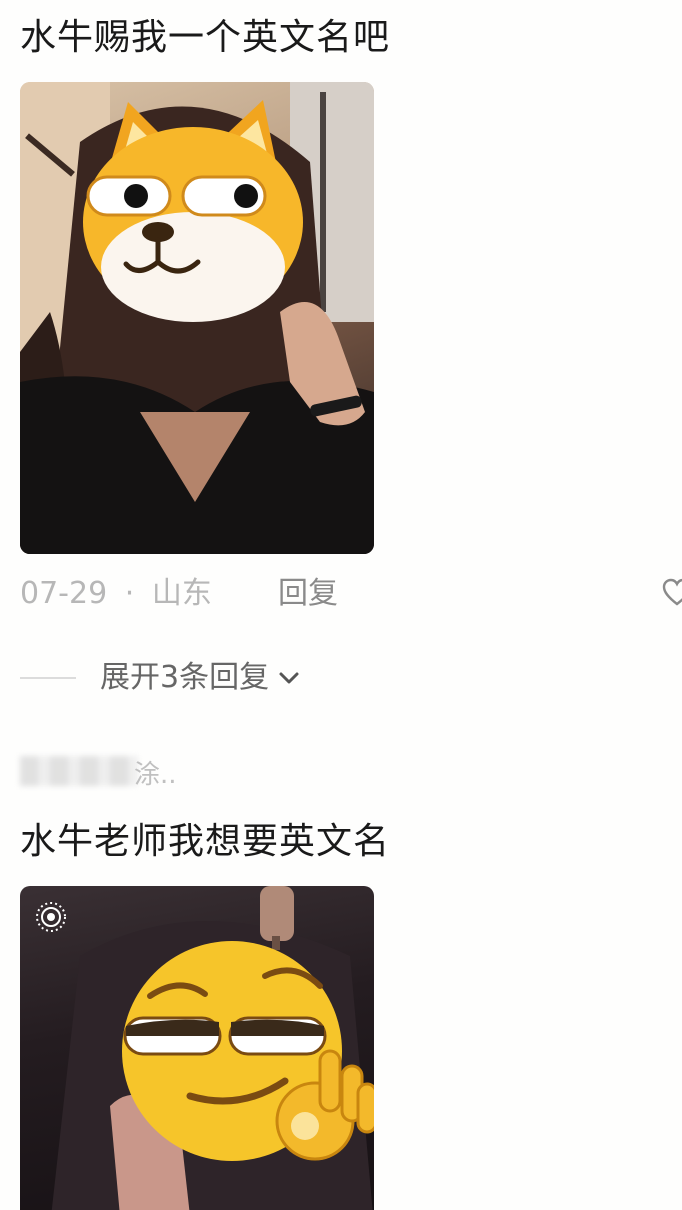  I want to click on comment-image, so click(197, 1048).